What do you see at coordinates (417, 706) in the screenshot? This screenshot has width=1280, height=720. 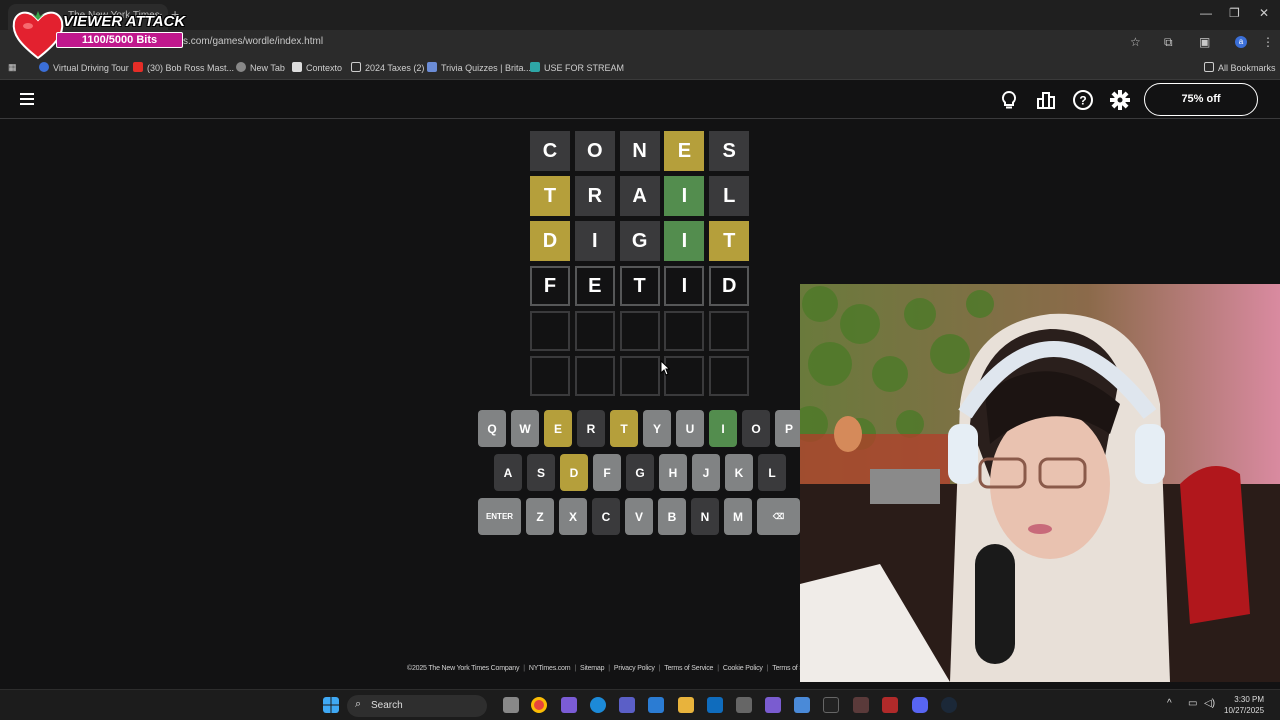 I see `taskbar-search: ⌕ Search` at bounding box center [417, 706].